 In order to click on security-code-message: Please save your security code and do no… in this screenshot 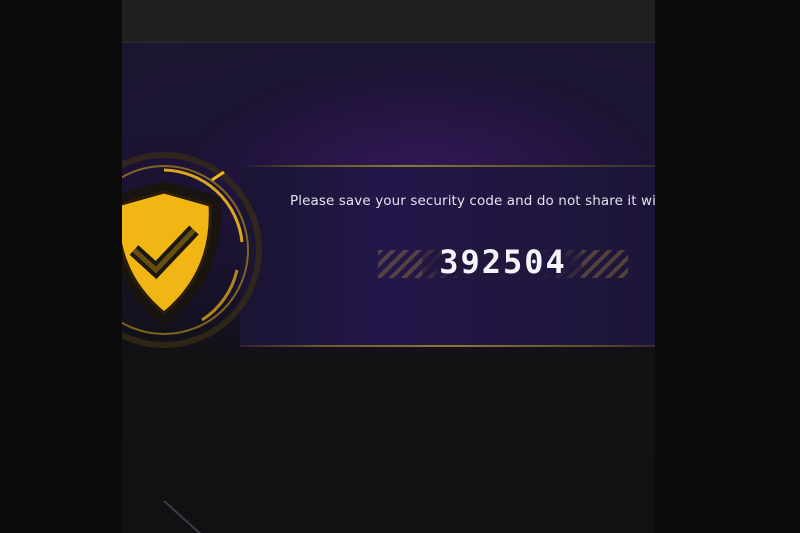, I will do `click(472, 201)`.